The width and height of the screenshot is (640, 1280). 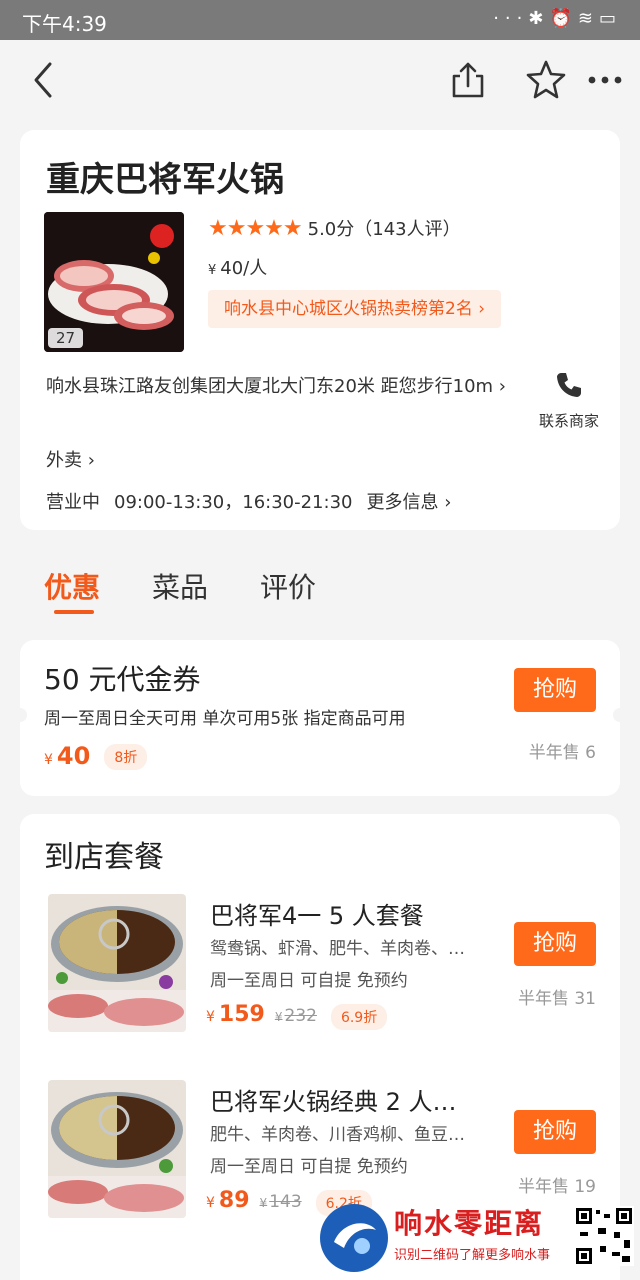 What do you see at coordinates (320, 20) in the screenshot?
I see `status-bar: 下午4:39 ···✱⏰≋▭` at bounding box center [320, 20].